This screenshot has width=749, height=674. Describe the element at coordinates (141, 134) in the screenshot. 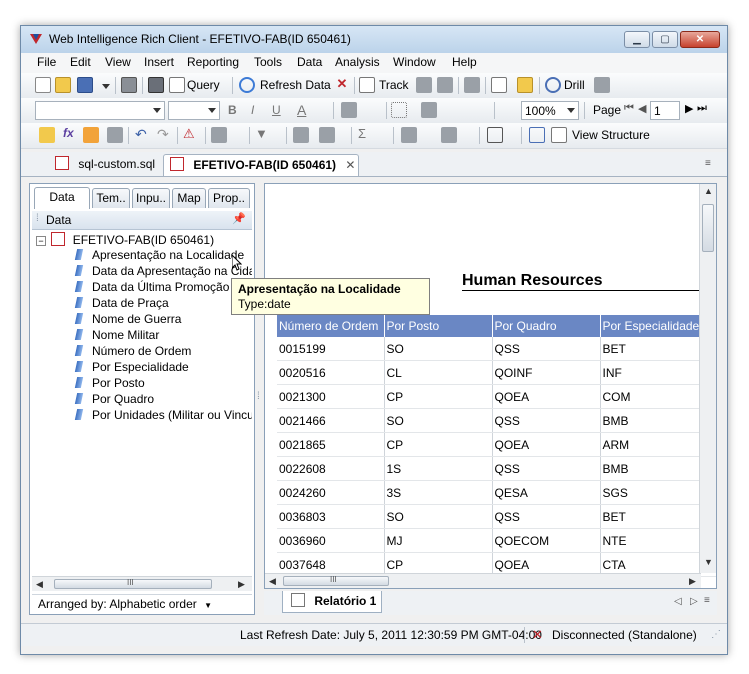

I see `undo-icon: ↶` at that location.